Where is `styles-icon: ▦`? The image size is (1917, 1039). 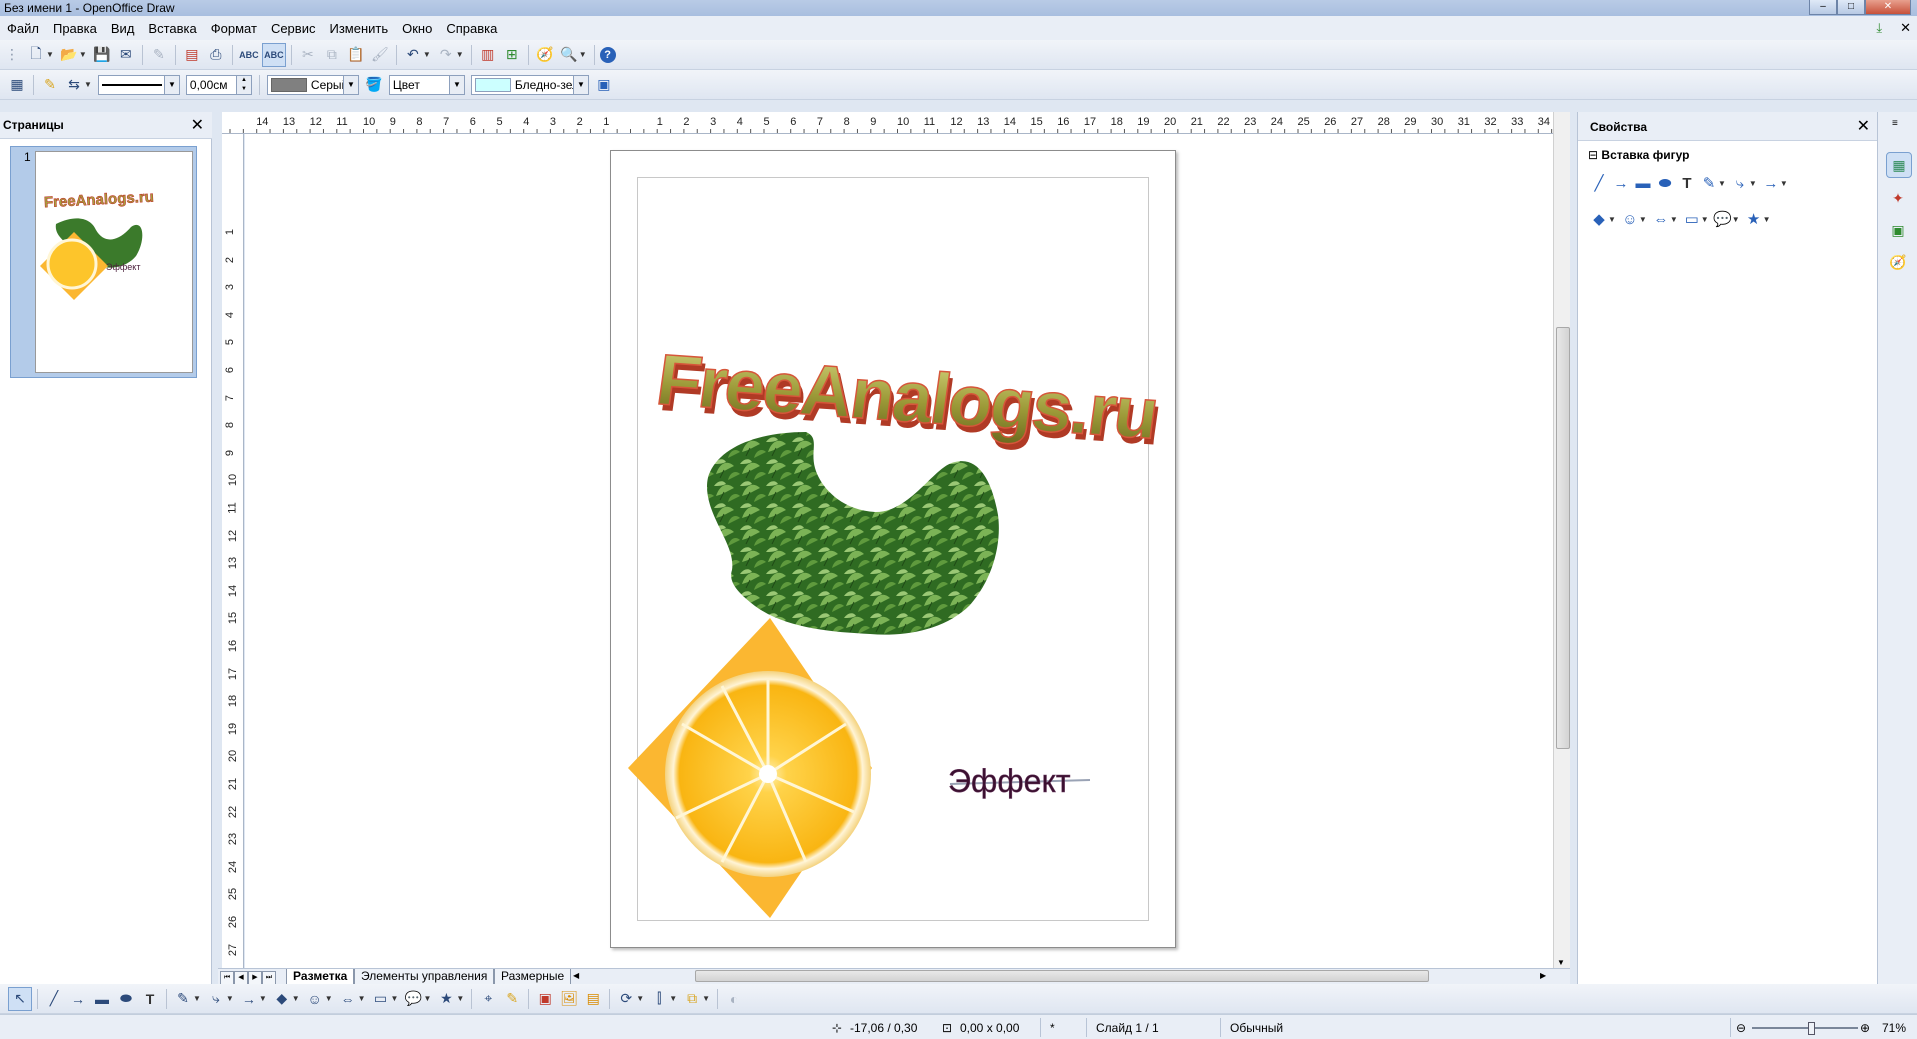 styles-icon: ▦ is located at coordinates (17, 85).